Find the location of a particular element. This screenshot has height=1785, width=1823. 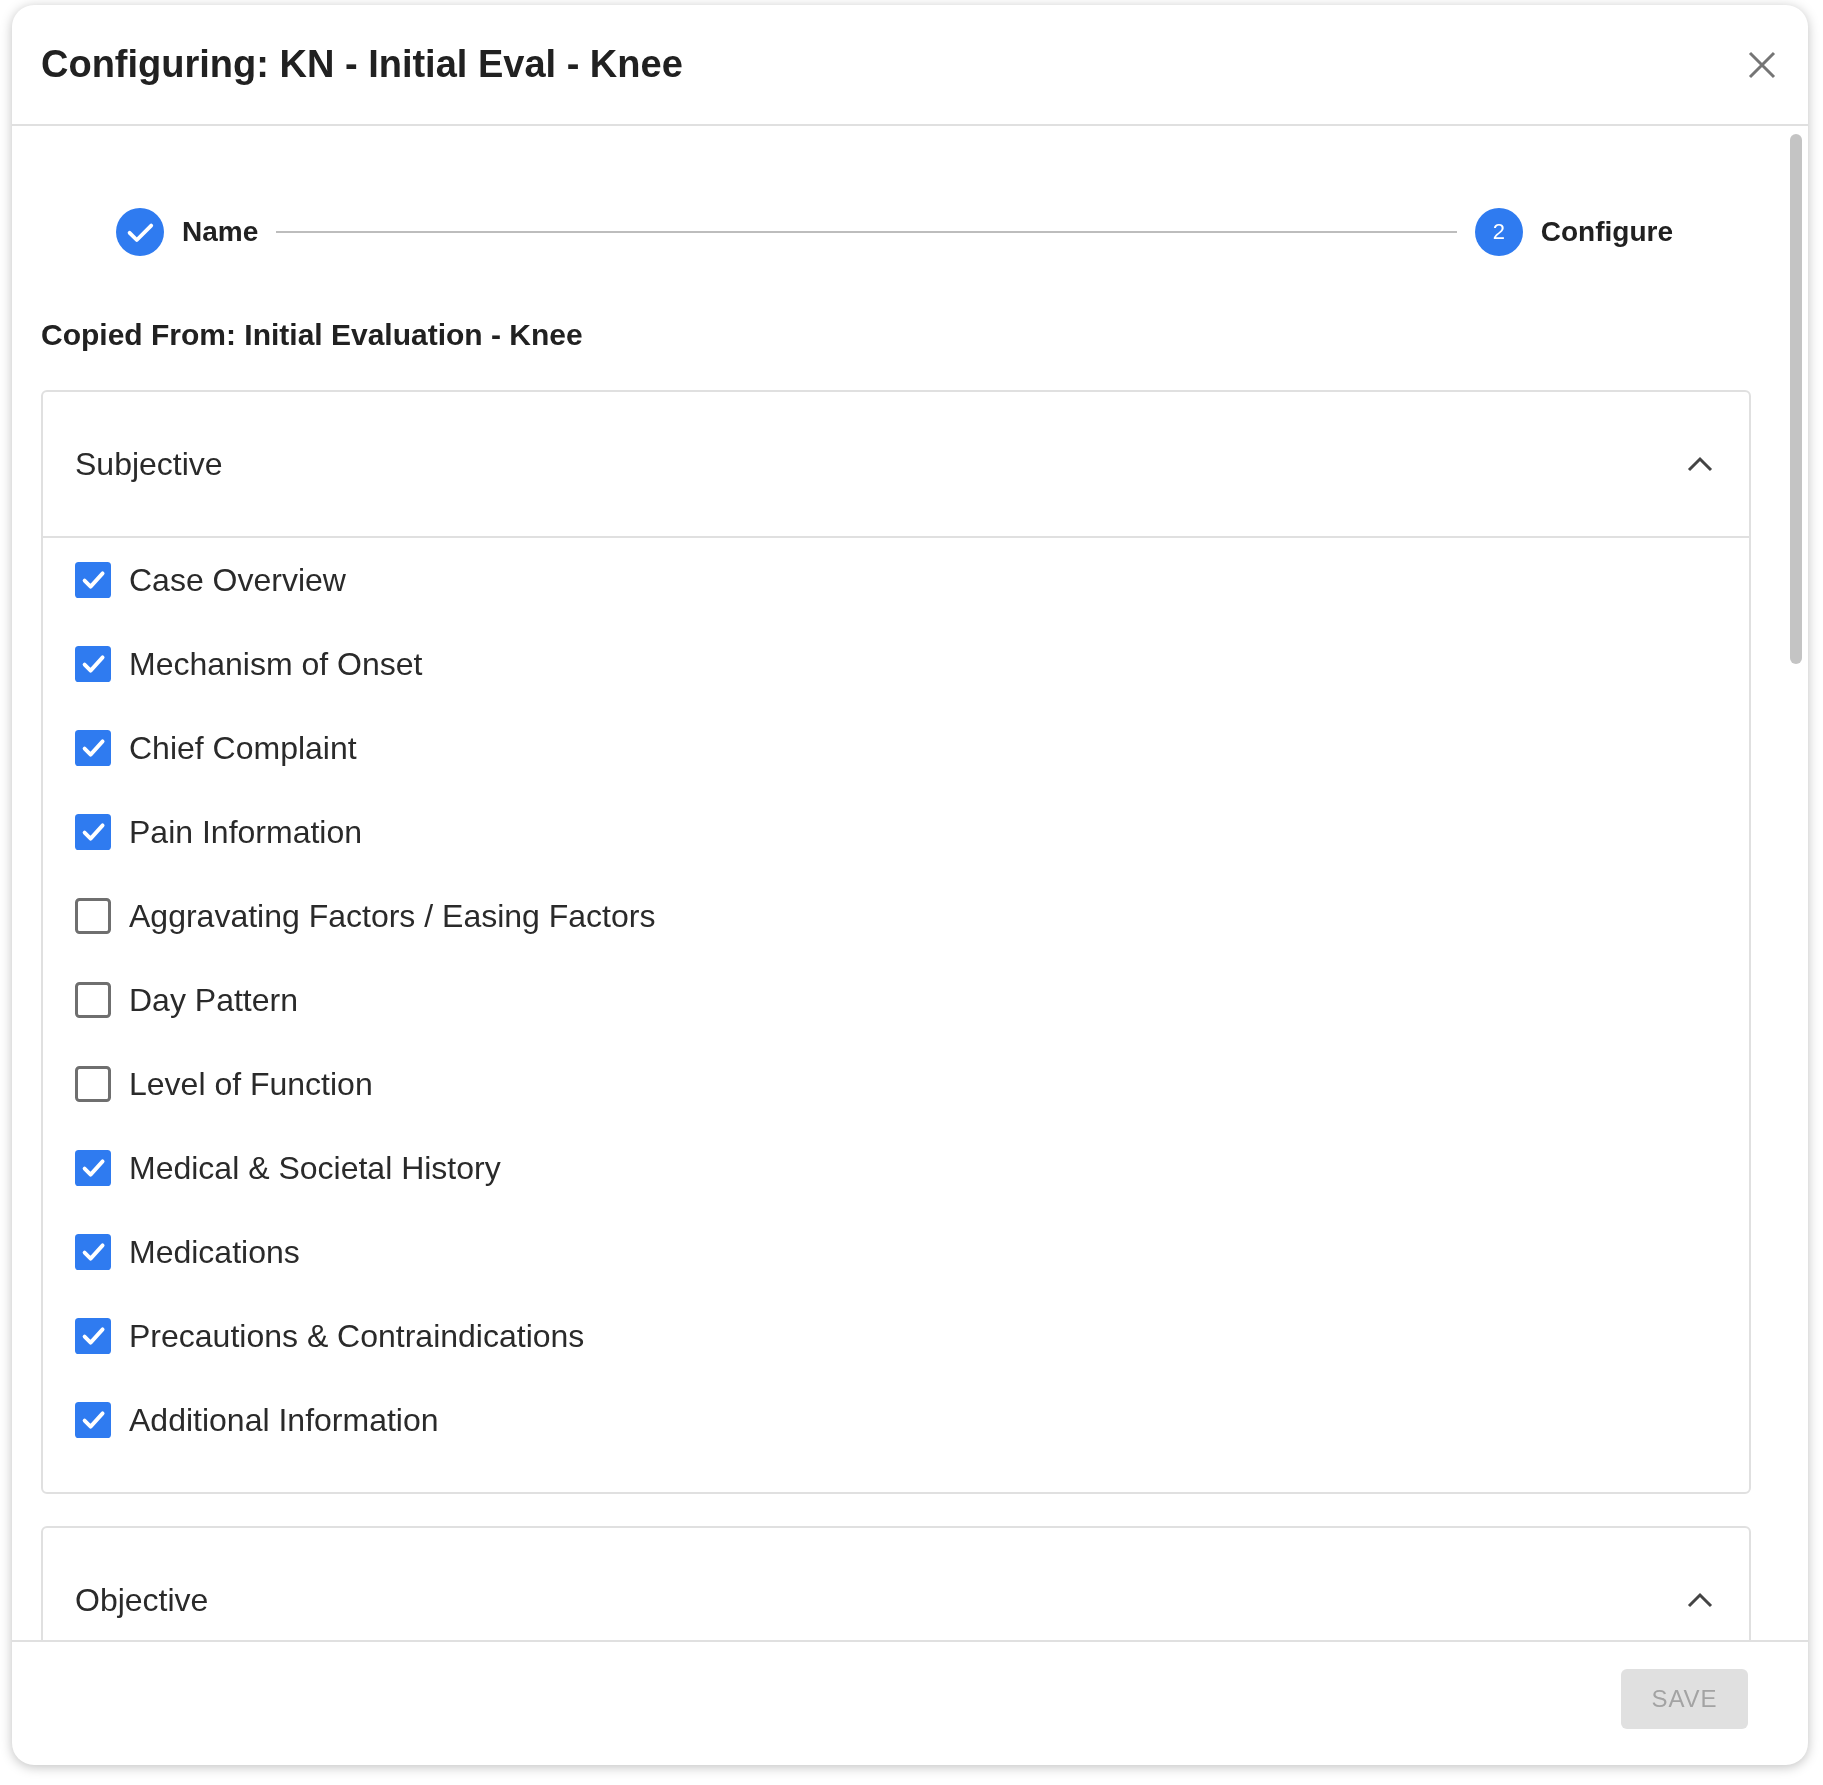

checkbox-label: Additional Information is located at coordinates (284, 1420).